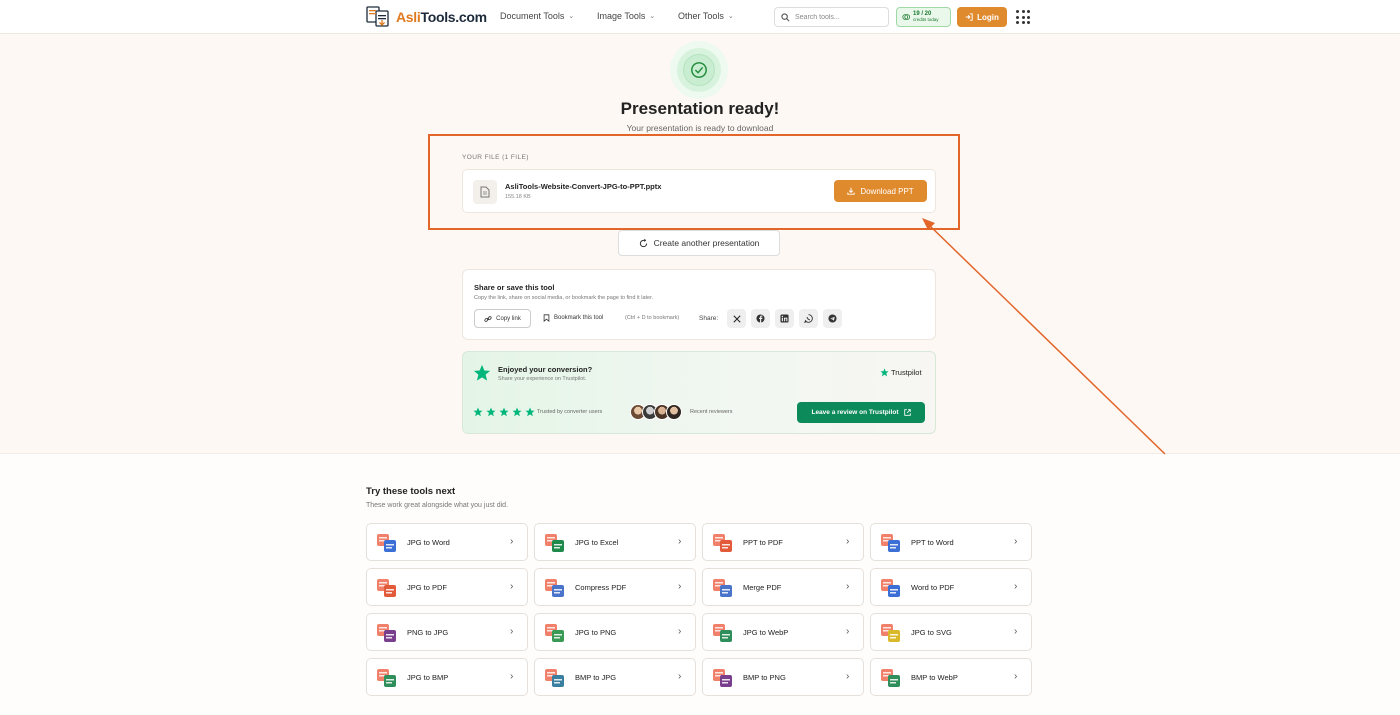 This screenshot has height=715, width=1400. Describe the element at coordinates (1044, 336) in the screenshot. I see `annotation-arrow` at that location.